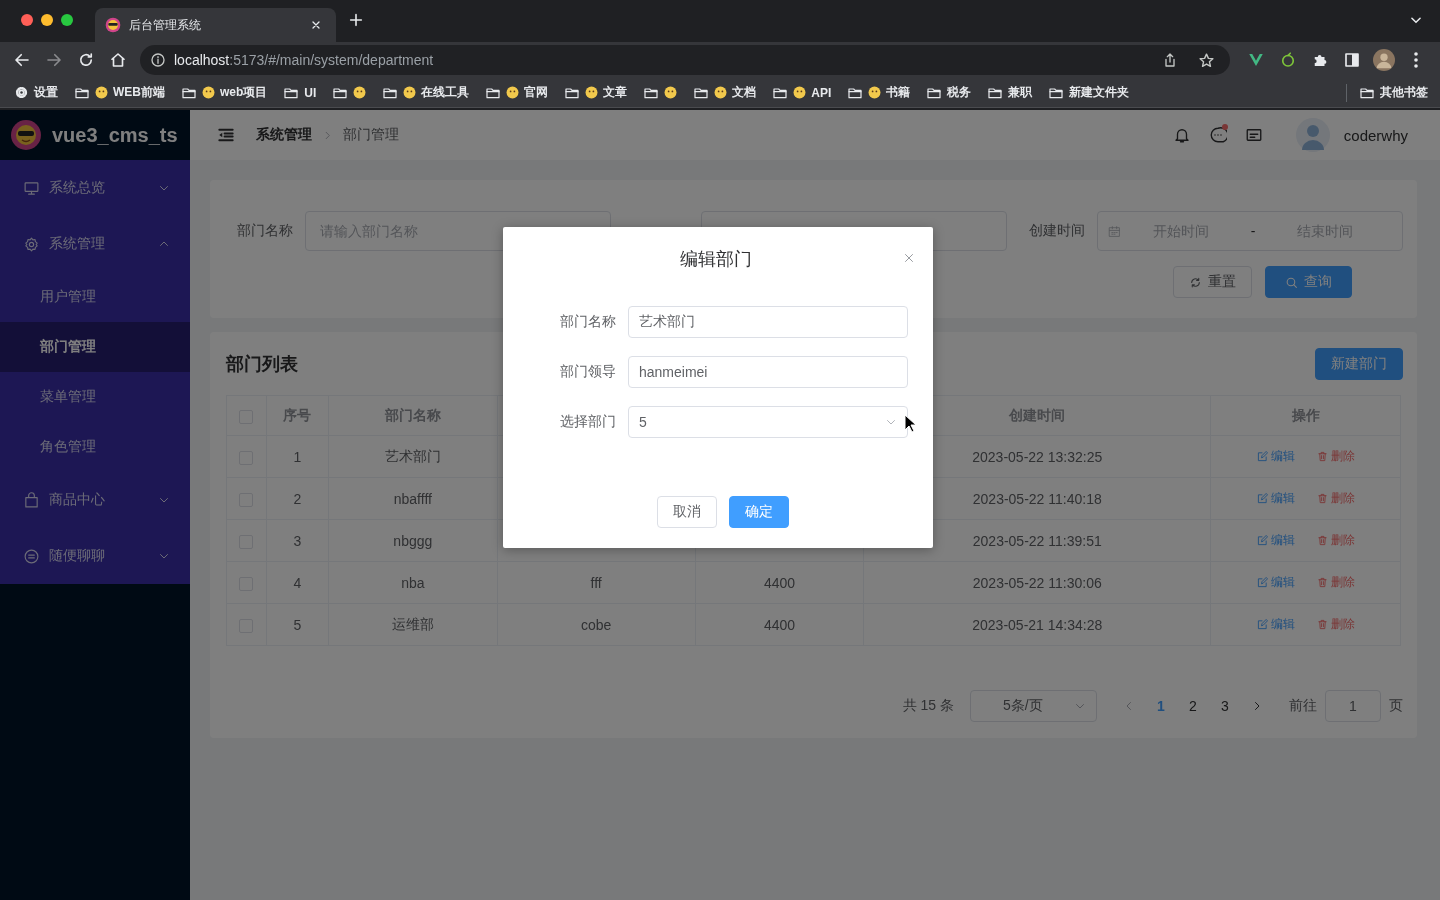 This screenshot has height=900, width=1440. I want to click on star-icon, so click(1206, 60).